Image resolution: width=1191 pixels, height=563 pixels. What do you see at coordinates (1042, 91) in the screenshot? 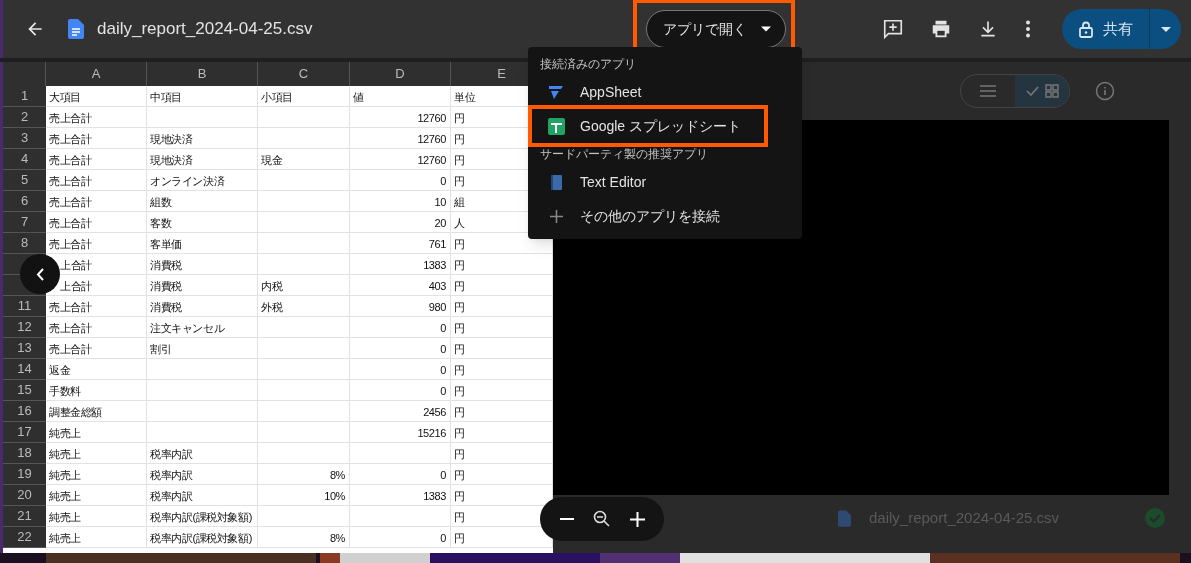
I see `view-toggle` at bounding box center [1042, 91].